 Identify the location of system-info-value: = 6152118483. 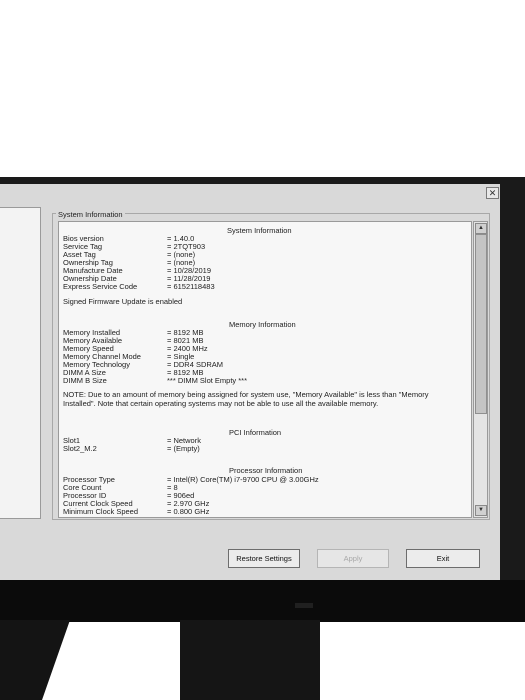
(191, 286).